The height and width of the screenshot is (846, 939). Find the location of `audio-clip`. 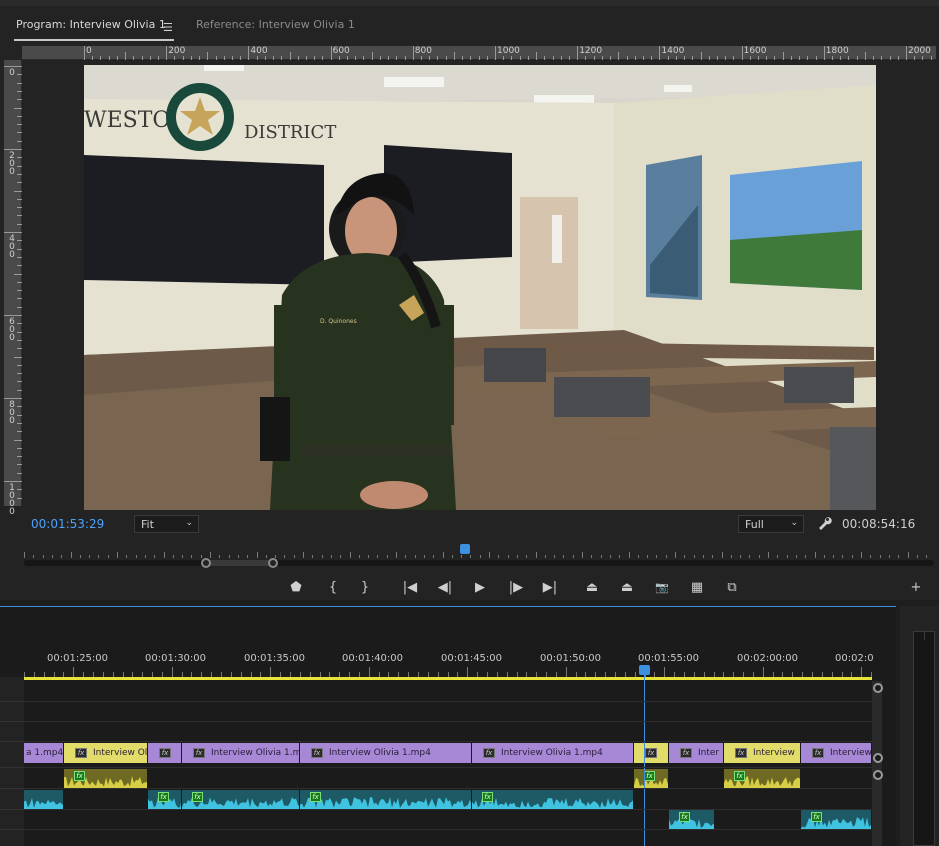

audio-clip is located at coordinates (44, 800).